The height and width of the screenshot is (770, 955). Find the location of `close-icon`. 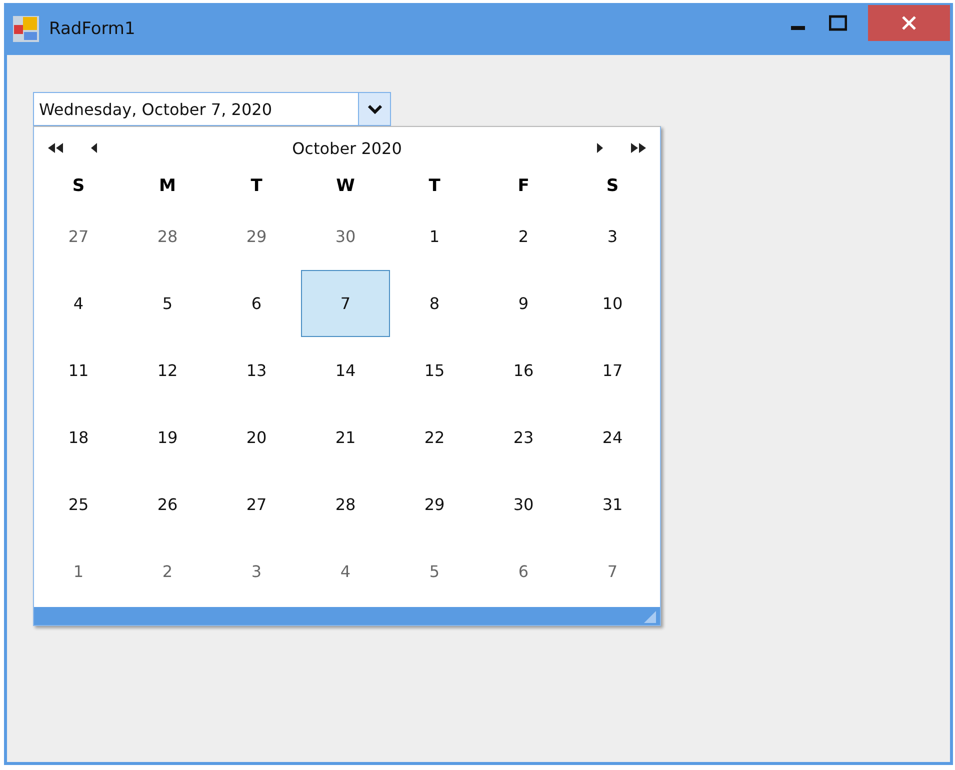

close-icon is located at coordinates (909, 23).